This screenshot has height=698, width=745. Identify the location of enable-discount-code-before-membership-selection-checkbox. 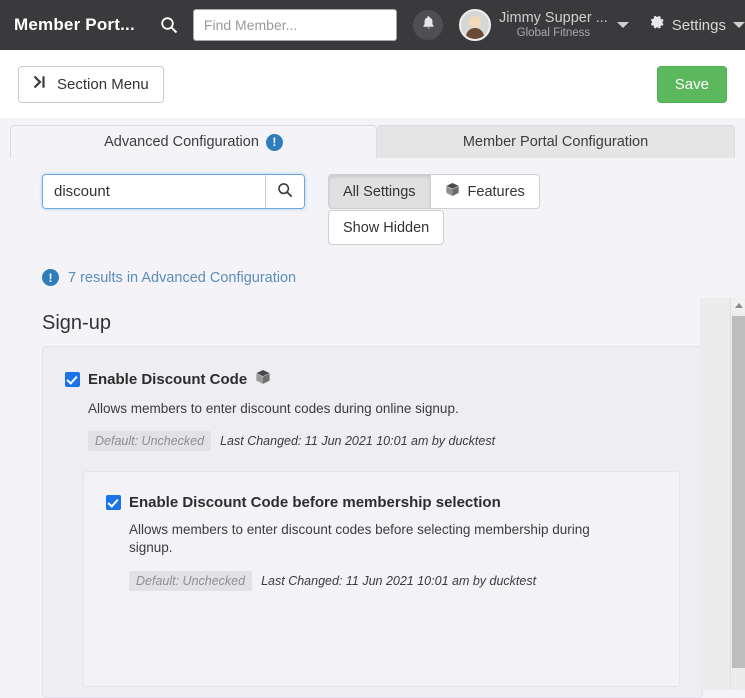
(113, 503).